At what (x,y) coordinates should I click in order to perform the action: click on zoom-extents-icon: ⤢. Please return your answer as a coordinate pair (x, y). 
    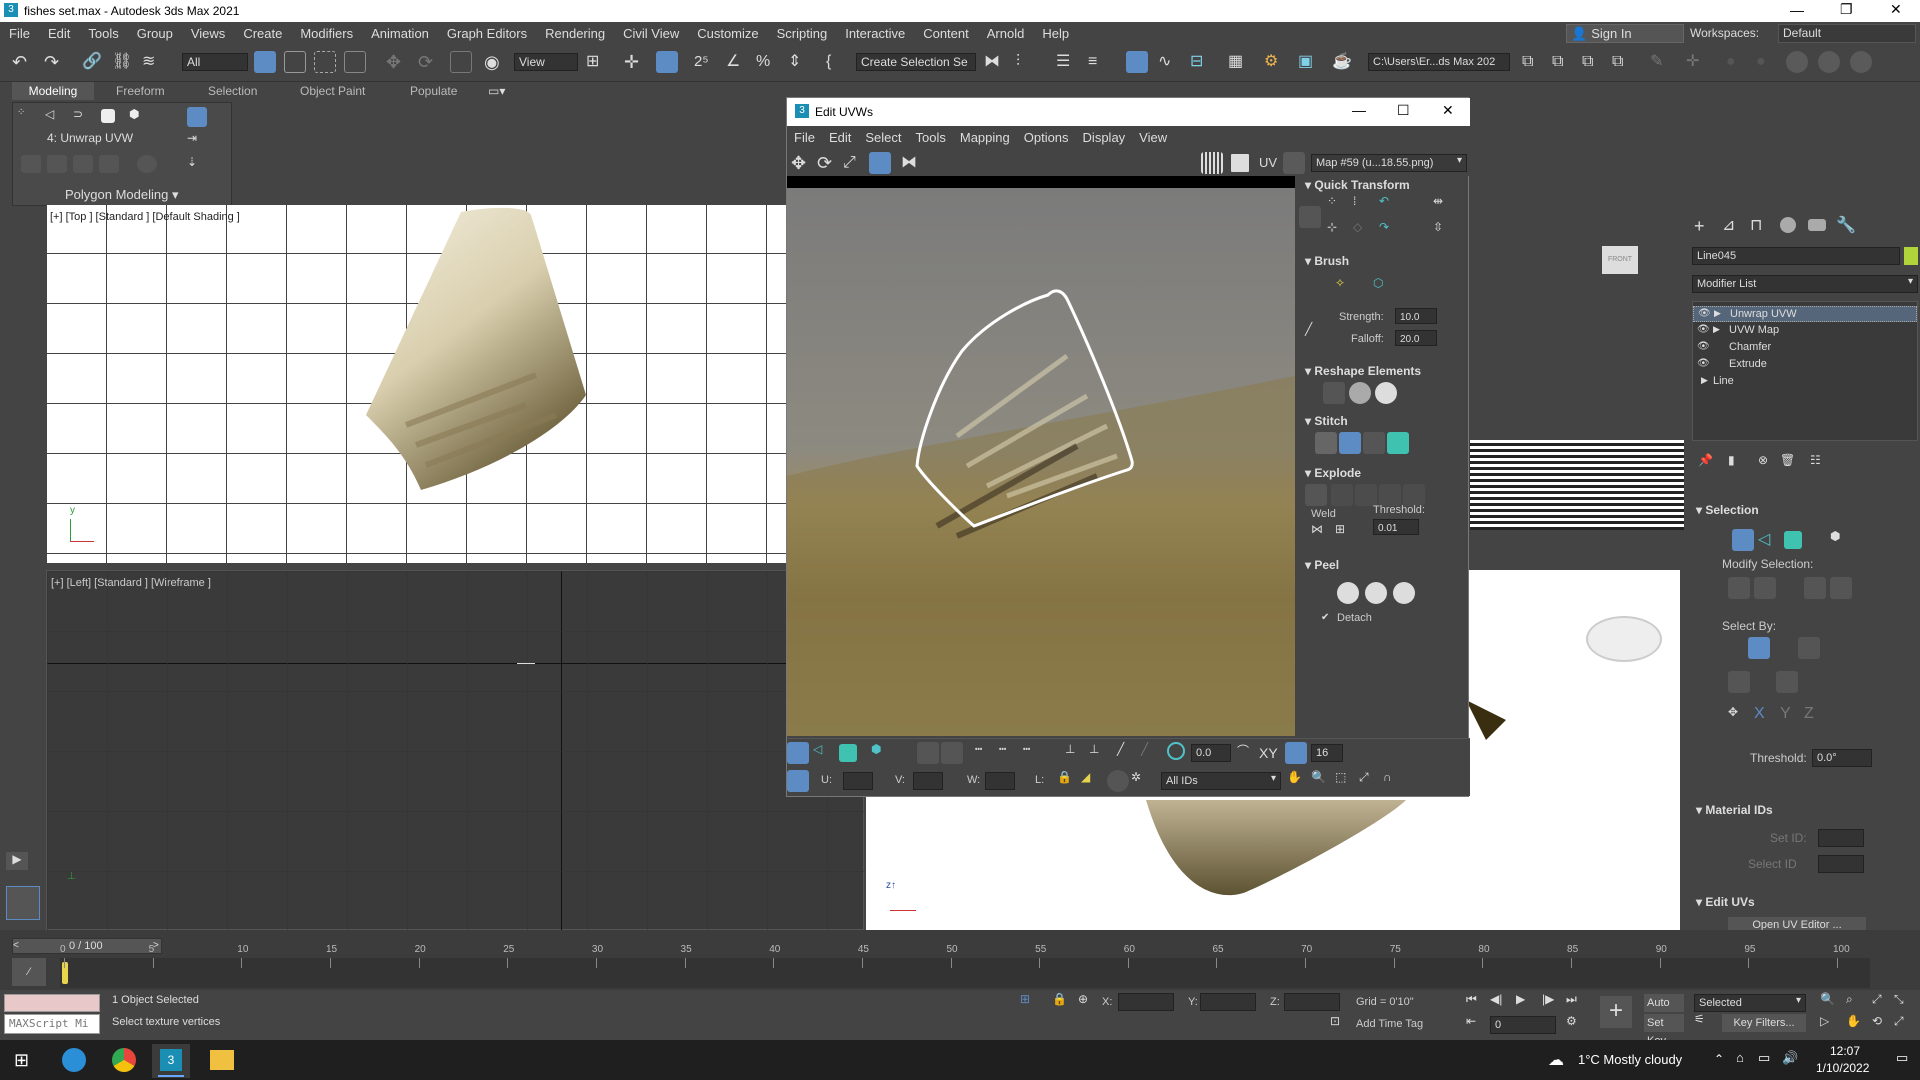
    Looking at the image, I should click on (1883, 1003).